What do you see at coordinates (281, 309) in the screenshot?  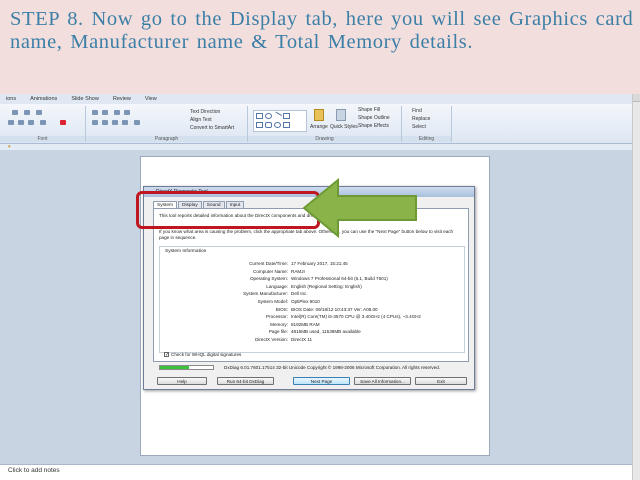 I see `info-key: BIOS:` at bounding box center [281, 309].